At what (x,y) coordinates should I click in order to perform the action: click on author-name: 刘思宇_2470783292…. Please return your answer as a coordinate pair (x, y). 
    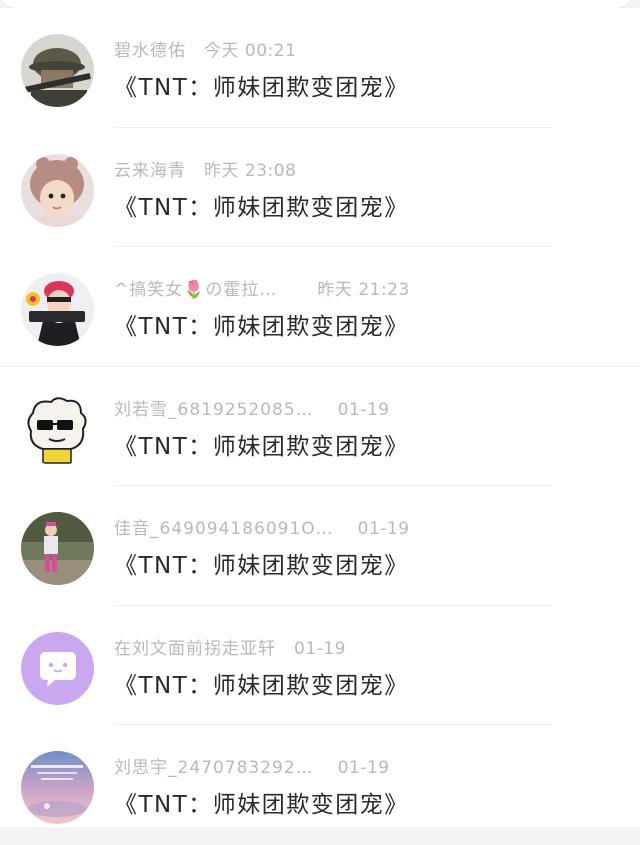
    Looking at the image, I should click on (214, 765).